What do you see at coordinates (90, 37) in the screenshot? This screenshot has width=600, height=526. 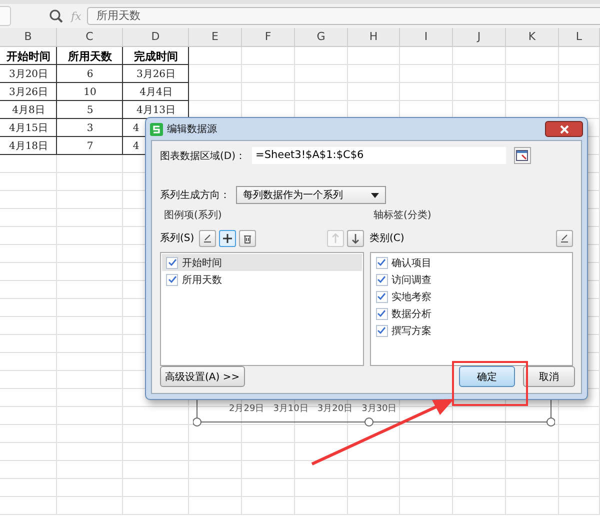 I see `column-header: C` at bounding box center [90, 37].